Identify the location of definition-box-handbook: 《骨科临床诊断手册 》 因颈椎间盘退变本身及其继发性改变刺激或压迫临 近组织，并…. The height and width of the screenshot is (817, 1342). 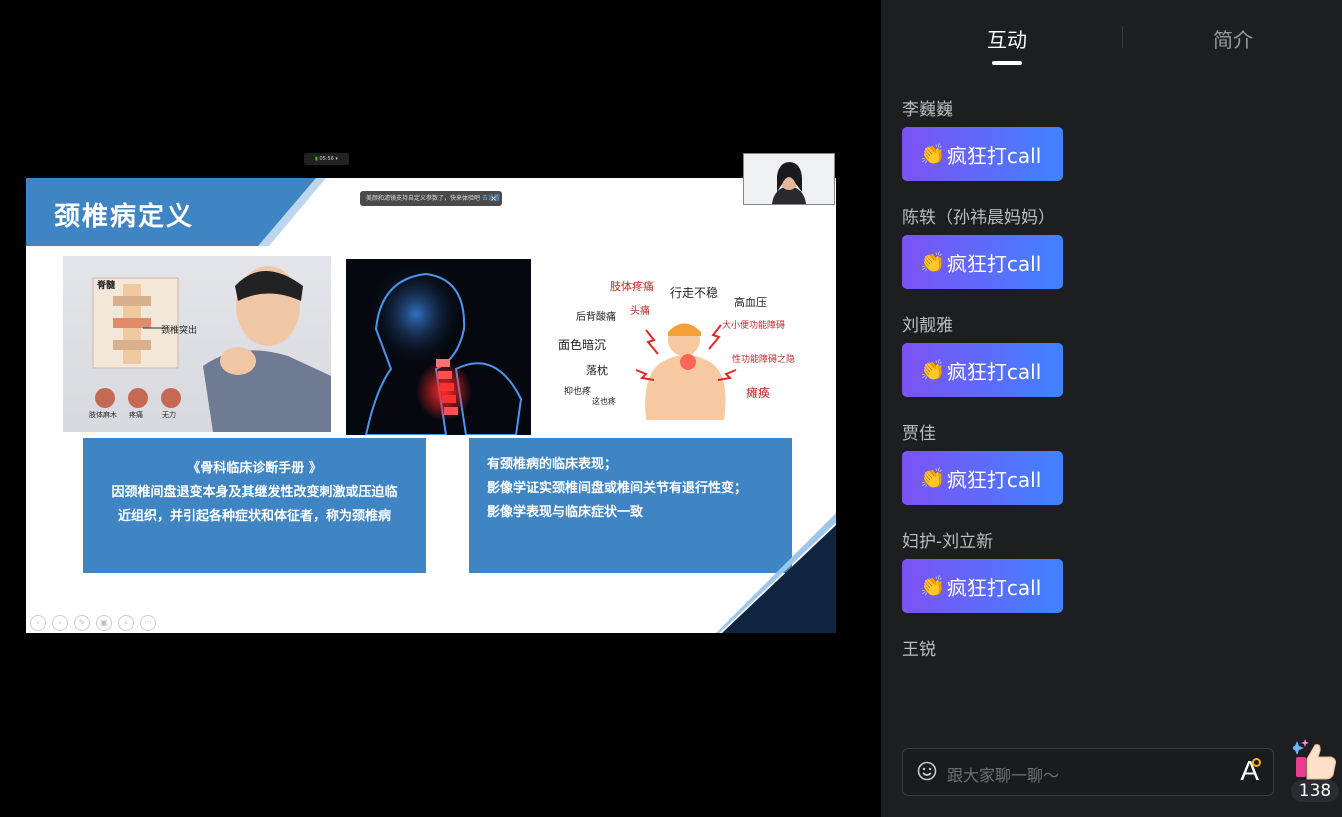
(254, 505).